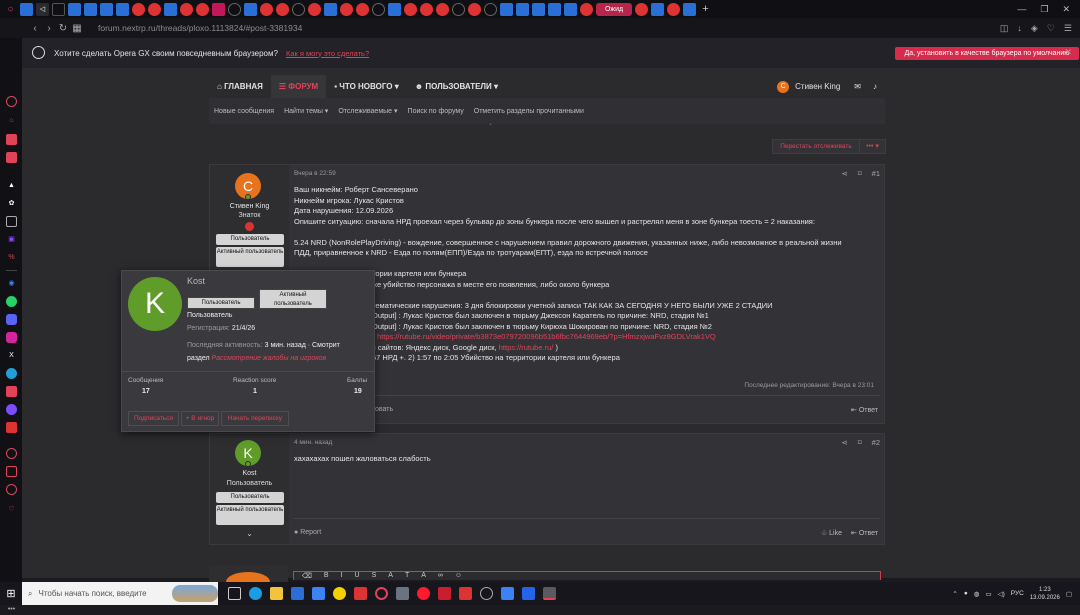 The width and height of the screenshot is (1080, 615). I want to click on yandex-browser-icon, so click(360, 593).